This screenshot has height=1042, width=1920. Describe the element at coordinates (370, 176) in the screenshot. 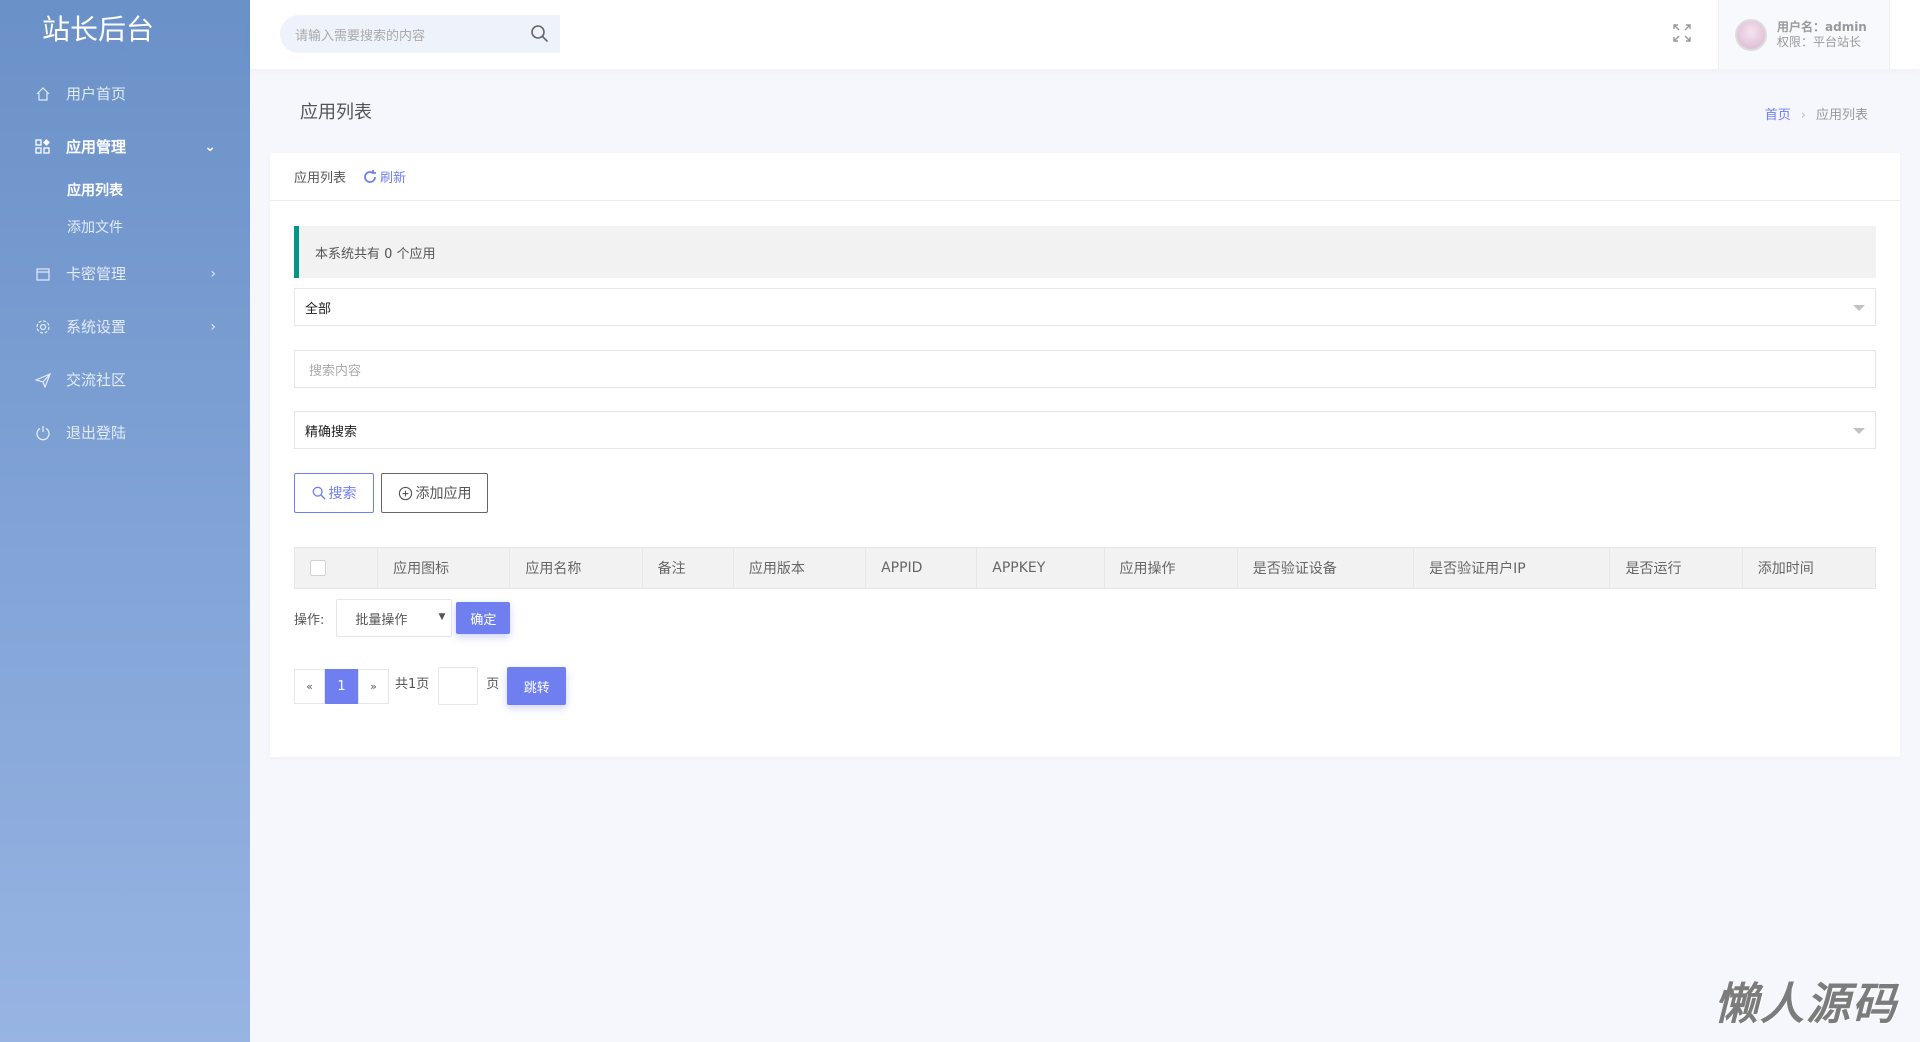

I see `refresh-icon` at that location.